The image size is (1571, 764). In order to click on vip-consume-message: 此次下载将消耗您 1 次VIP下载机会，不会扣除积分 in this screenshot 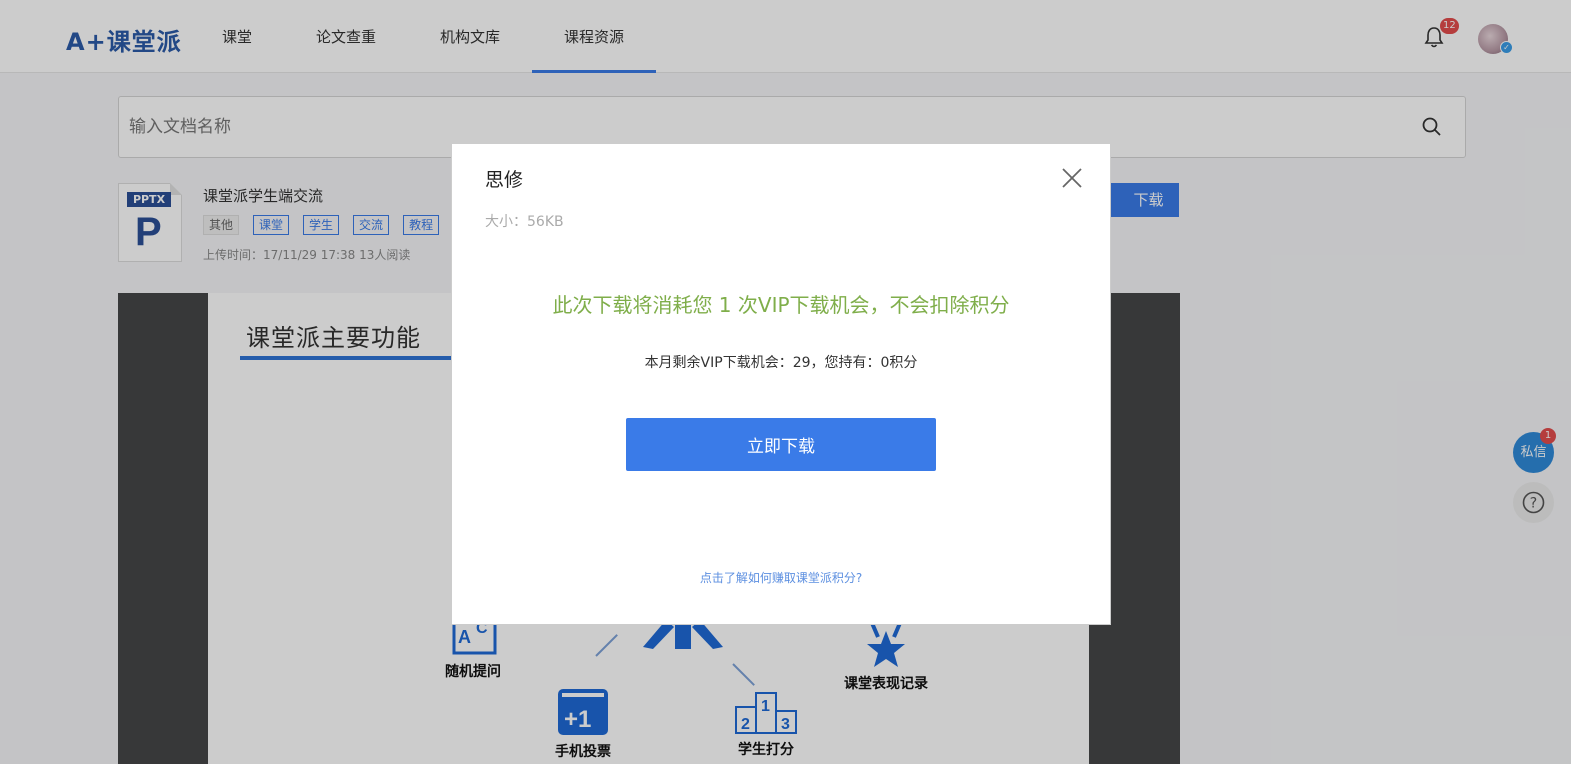, I will do `click(781, 305)`.